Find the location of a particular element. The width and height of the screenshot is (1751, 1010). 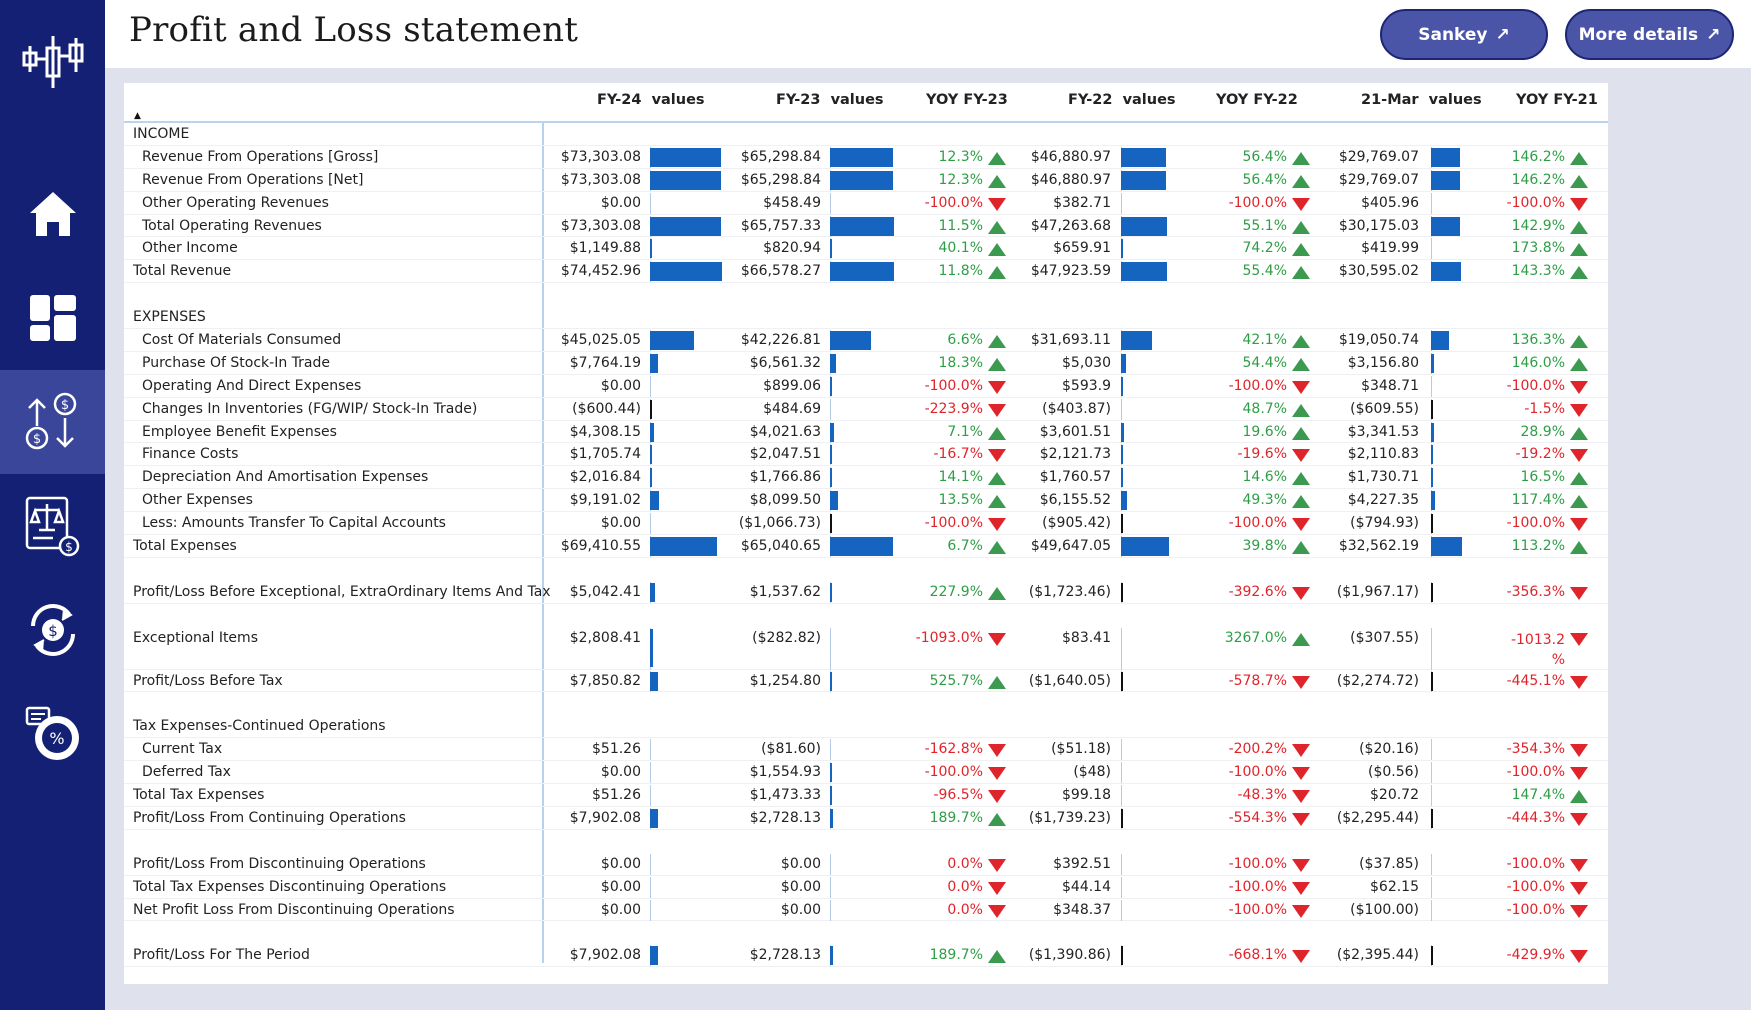

more-details-button: More details ↗ is located at coordinates (1649, 34).